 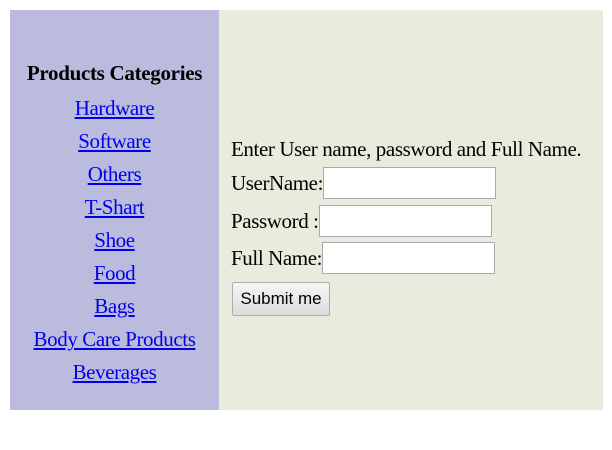 I want to click on username-label: UserName:, so click(x=277, y=182).